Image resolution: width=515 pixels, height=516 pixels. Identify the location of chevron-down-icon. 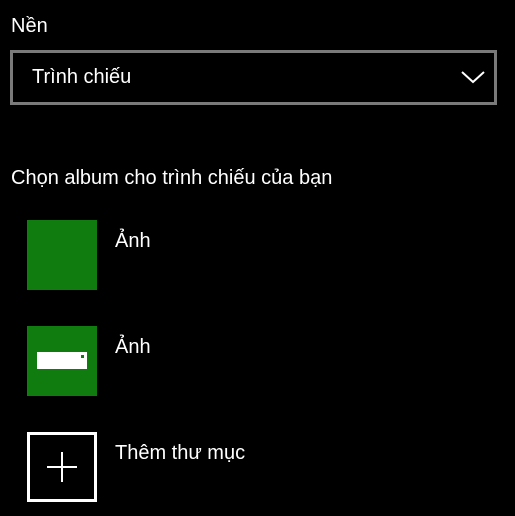
(473, 77).